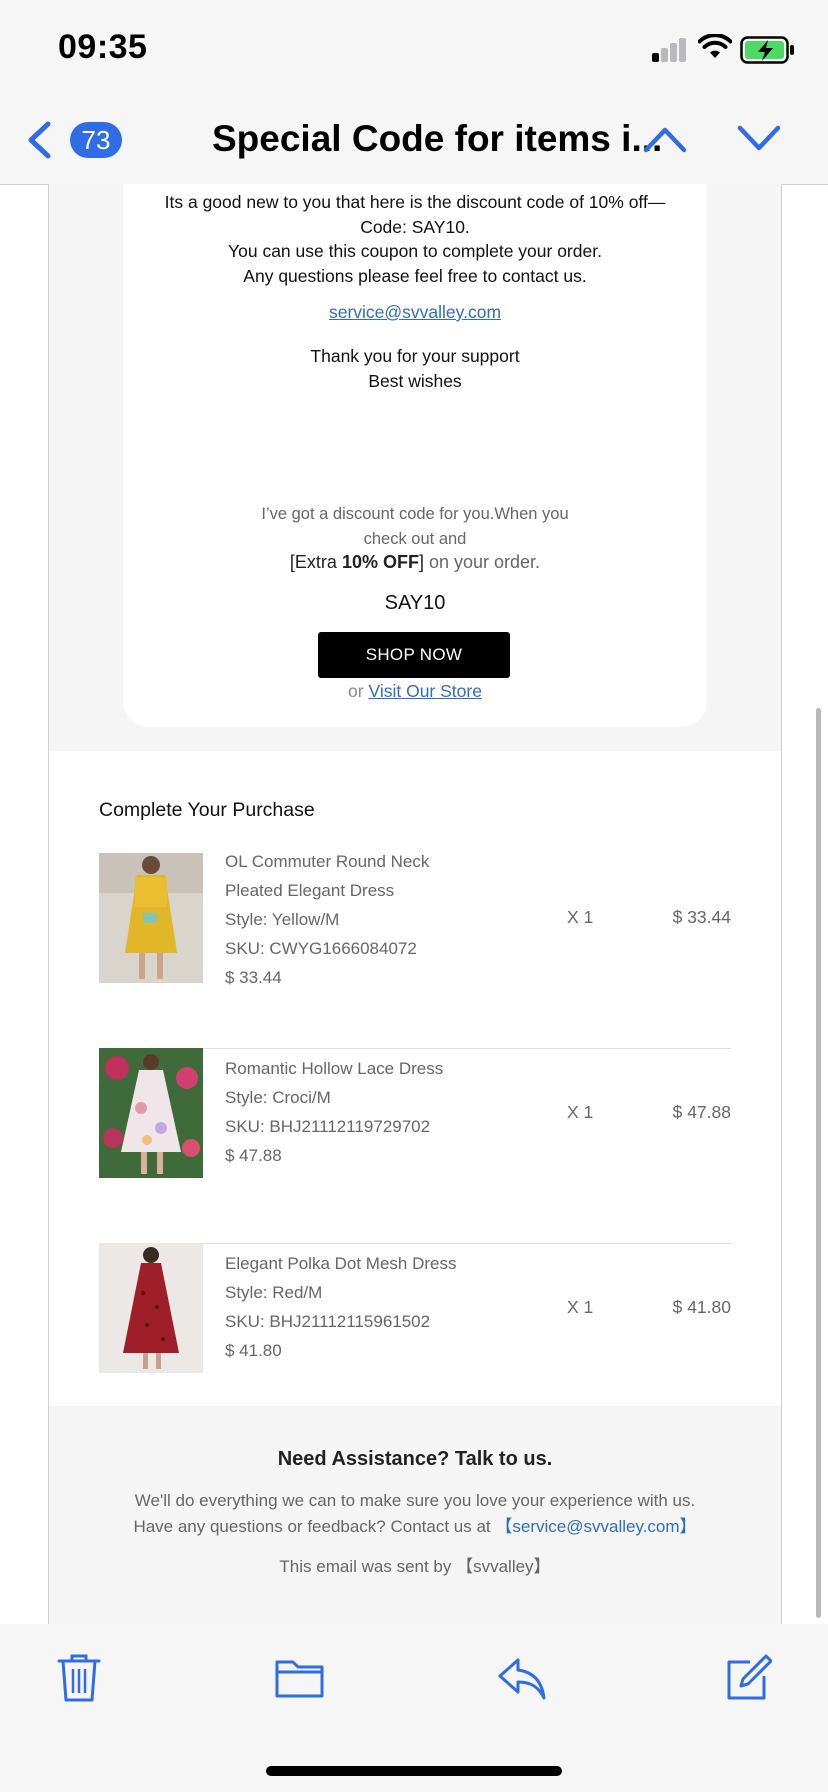 Image resolution: width=828 pixels, height=1792 pixels. Describe the element at coordinates (253, 1350) in the screenshot. I see `product-unit-price: $ 41.80` at that location.